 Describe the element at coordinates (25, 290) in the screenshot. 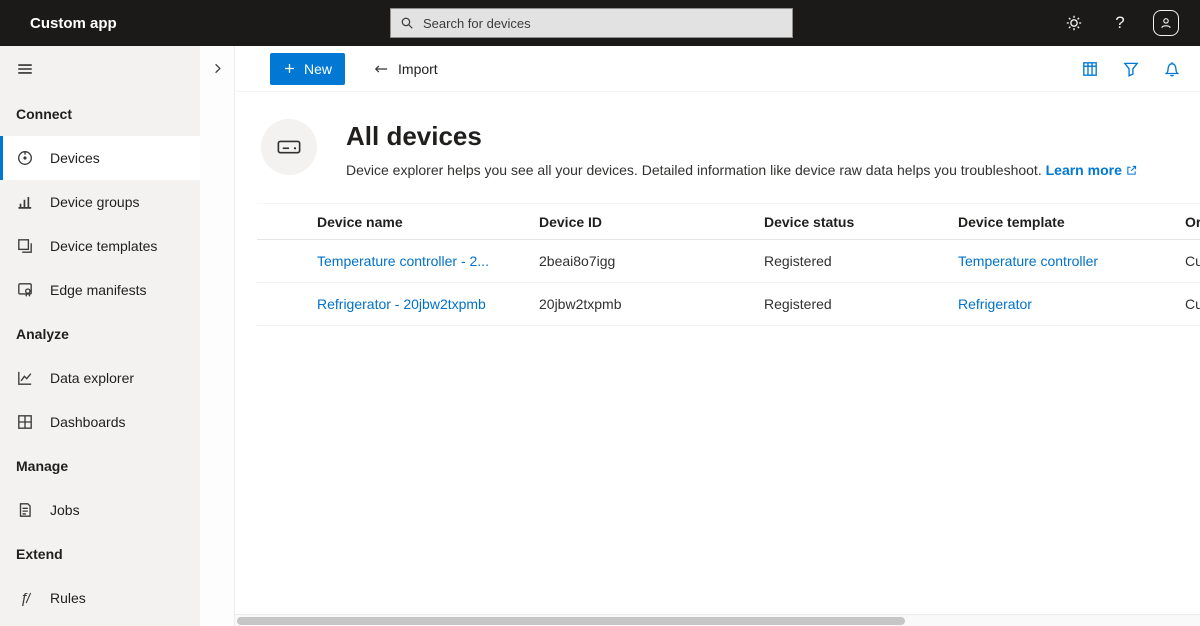

I see `edge-manifests-icon` at that location.